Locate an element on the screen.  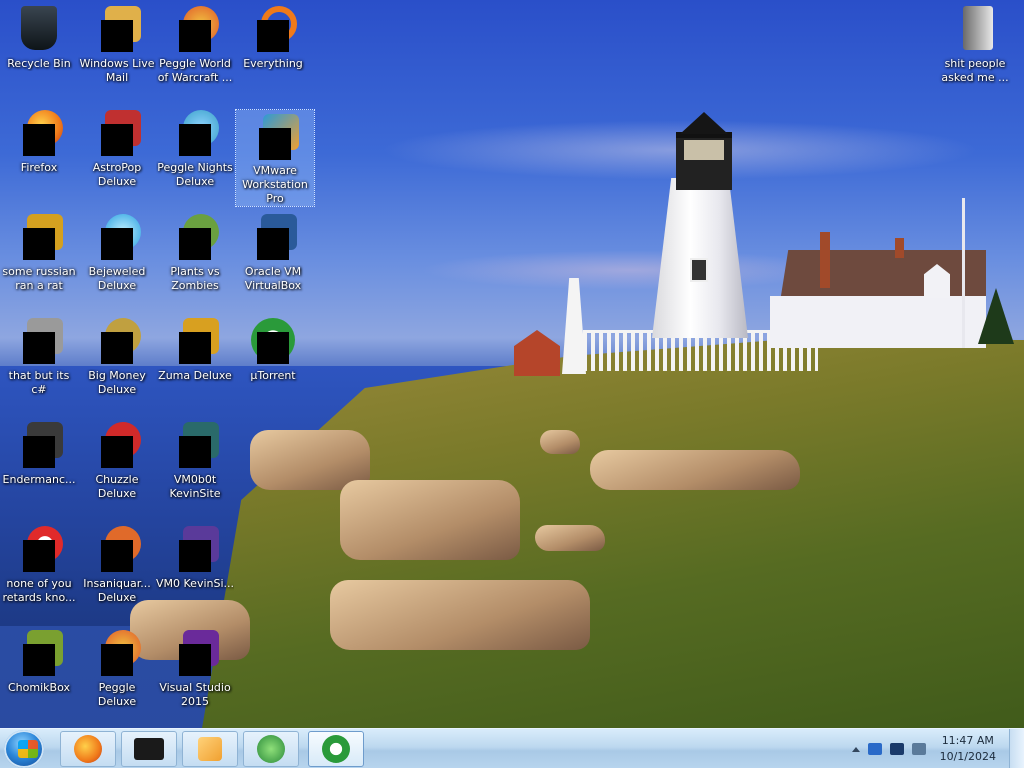
desktop-icon-peggle-deluxe: Peggle Deluxe is located at coordinates (117, 667).